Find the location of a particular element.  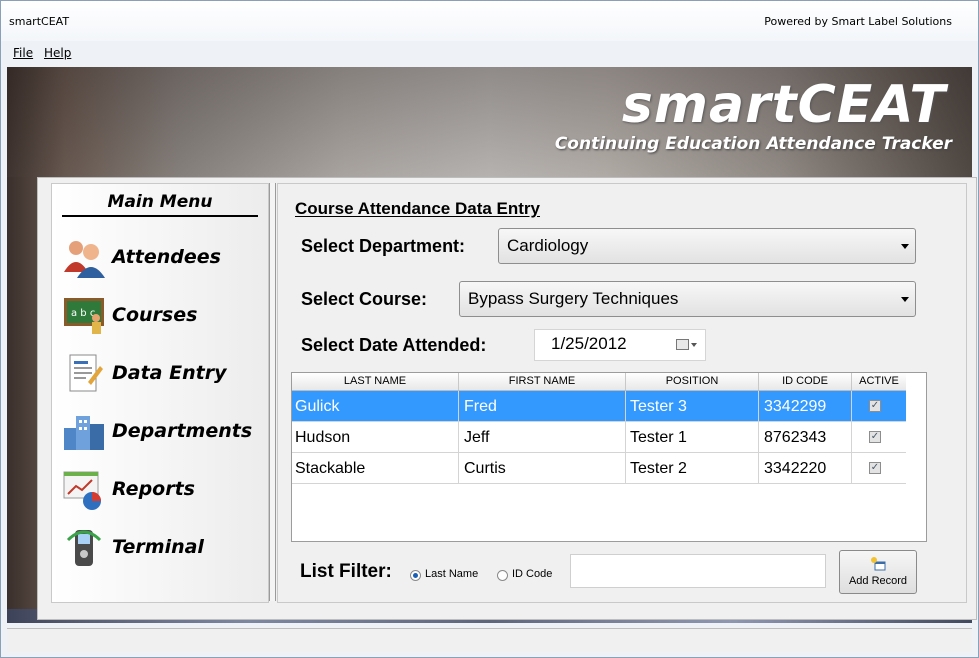

page-title: Course Attendance Data Entry is located at coordinates (417, 208).